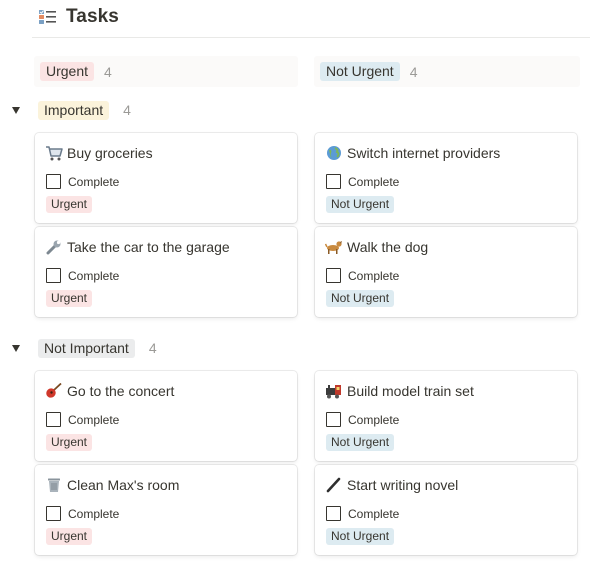  I want to click on group-label: Important, so click(74, 110).